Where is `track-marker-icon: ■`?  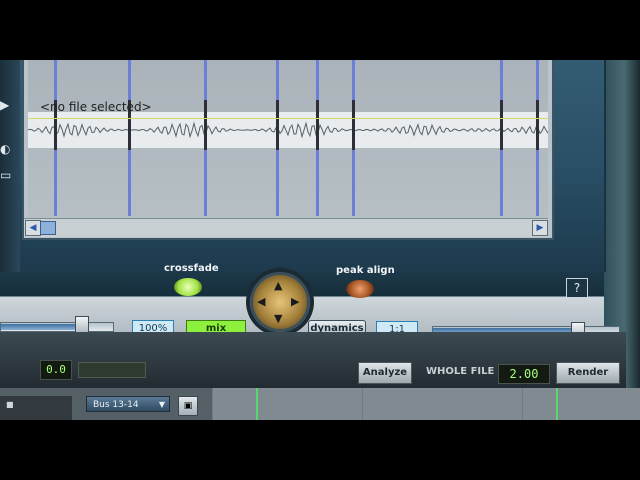
track-marker-icon: ■ is located at coordinates (10, 404).